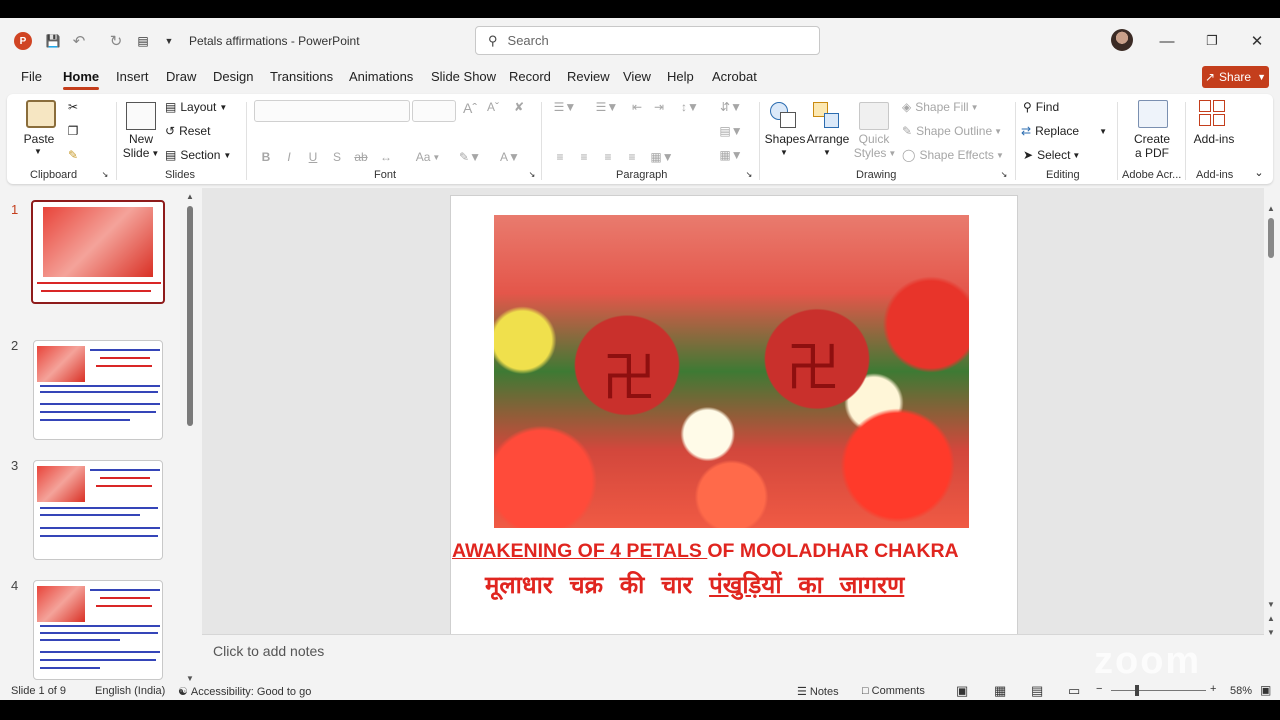 The height and width of the screenshot is (720, 1280). What do you see at coordinates (470, 157) in the screenshot?
I see `highlight-icon: ✎▼` at bounding box center [470, 157].